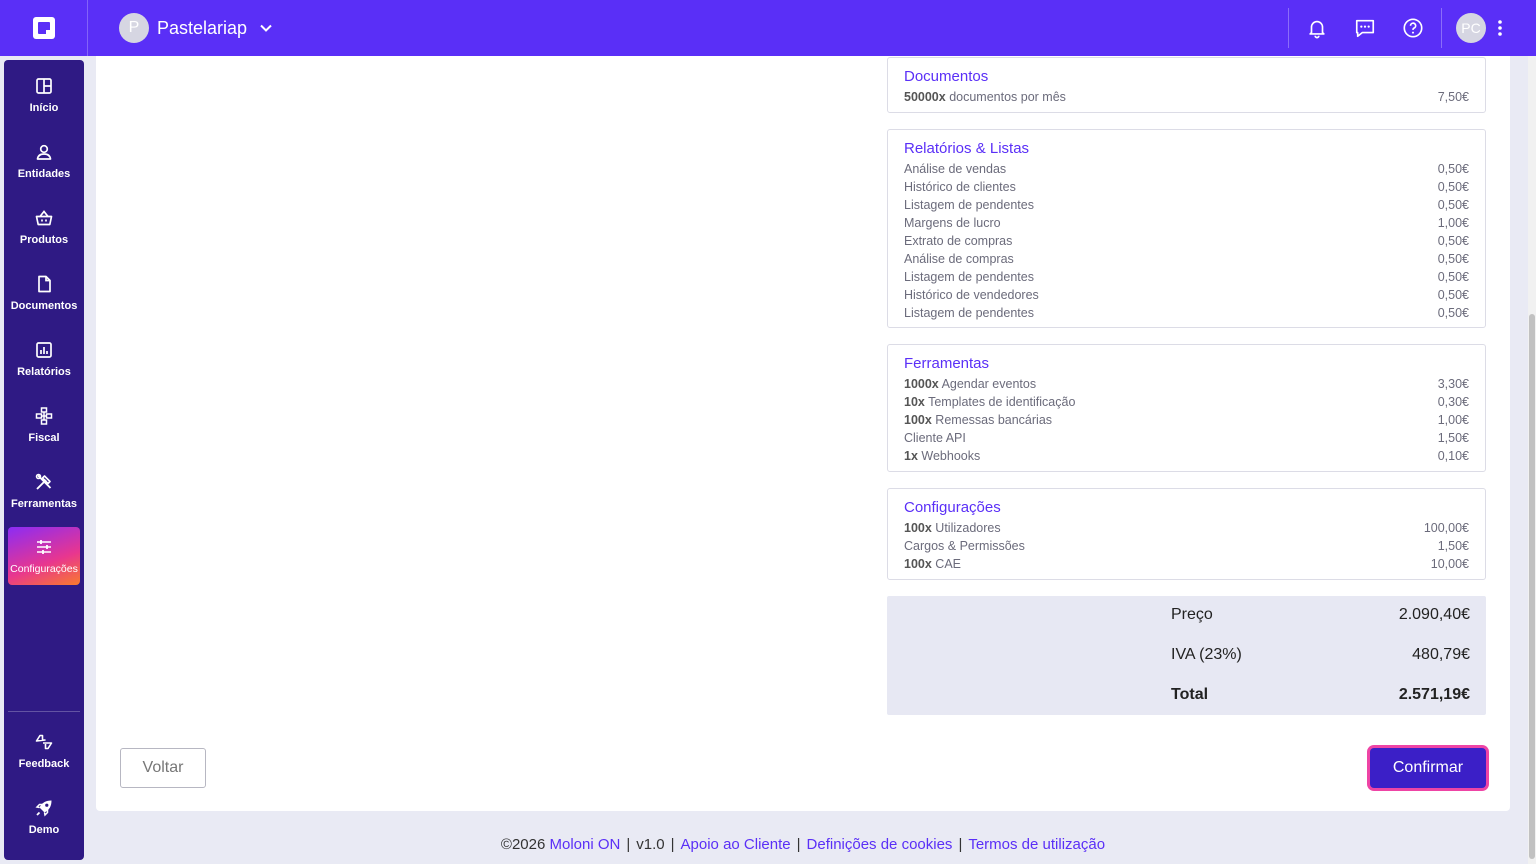  I want to click on messages-button, so click(1365, 28).